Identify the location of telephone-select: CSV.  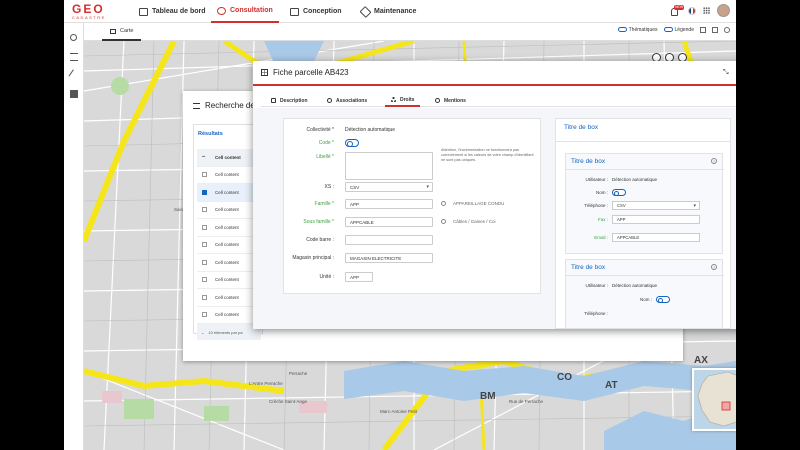
(656, 205).